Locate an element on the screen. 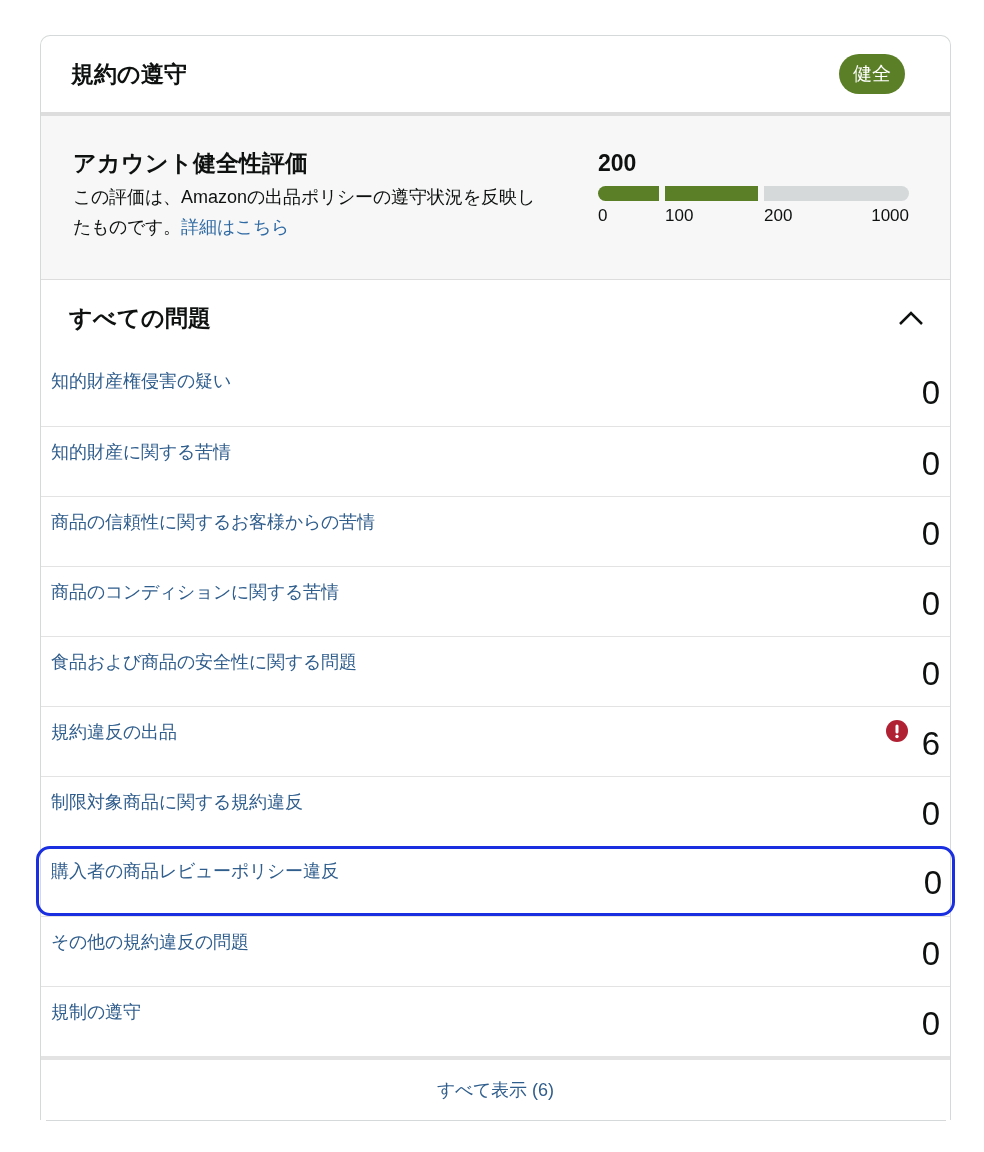 Image resolution: width=984 pixels, height=1152 pixels. meter-tick-label: 1000 is located at coordinates (890, 216).